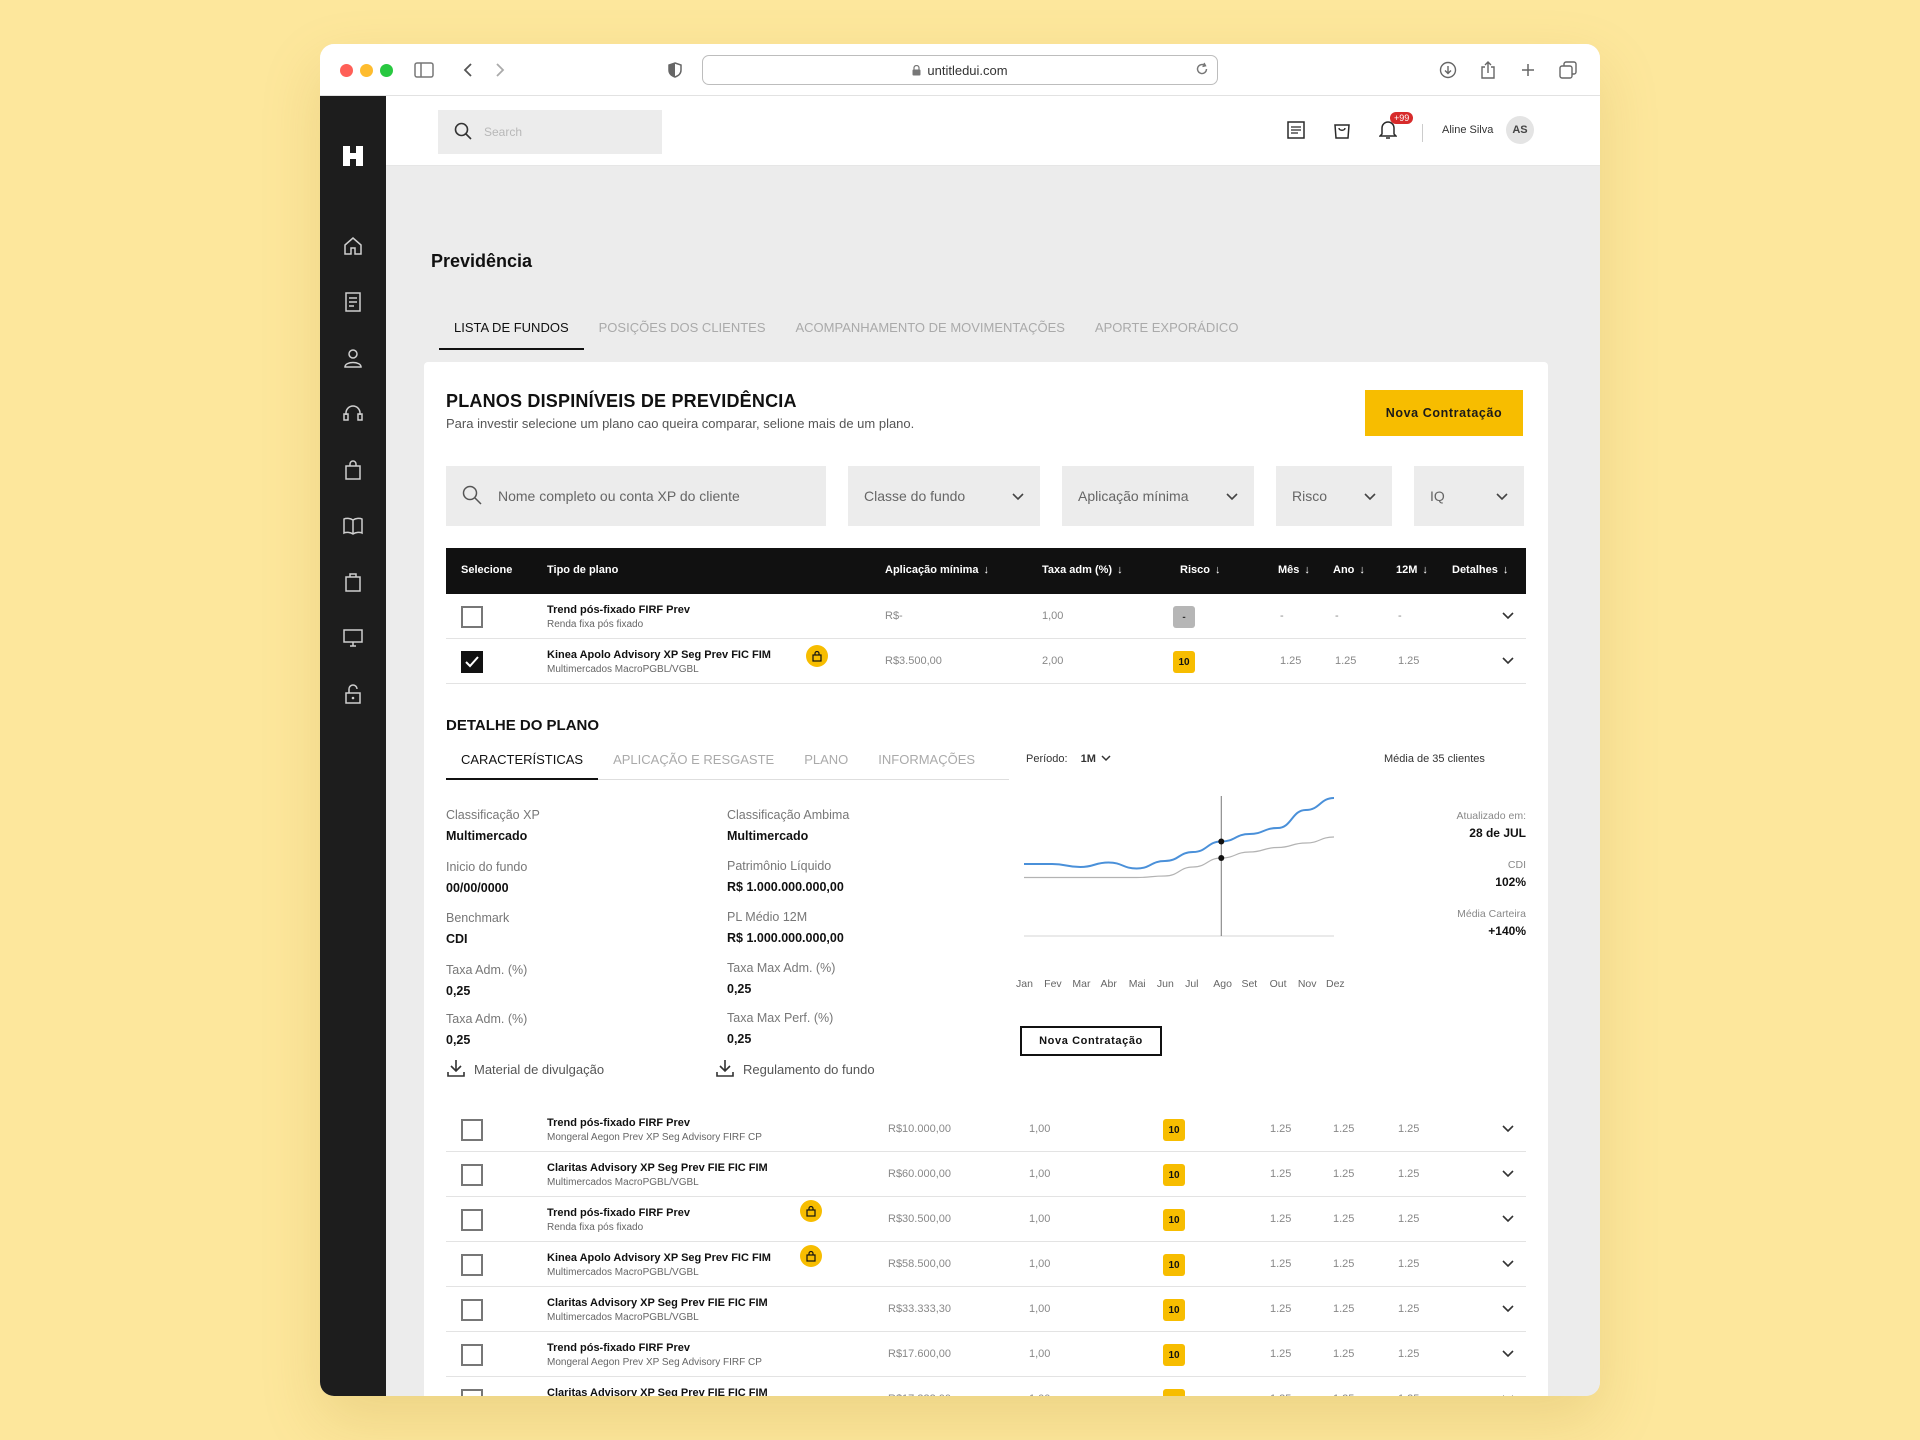 This screenshot has height=1440, width=1920. Describe the element at coordinates (539, 1069) in the screenshot. I see `download-label: Material de divulgação` at that location.